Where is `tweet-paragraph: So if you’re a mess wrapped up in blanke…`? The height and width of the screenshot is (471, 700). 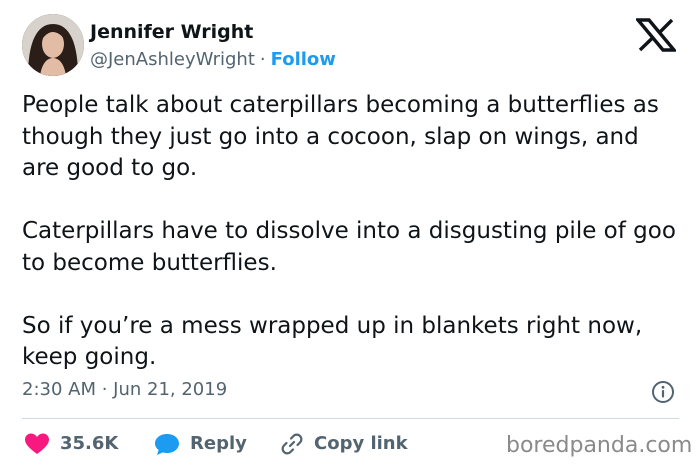 tweet-paragraph: So if you’re a mess wrapped up in blanke… is located at coordinates (332, 341).